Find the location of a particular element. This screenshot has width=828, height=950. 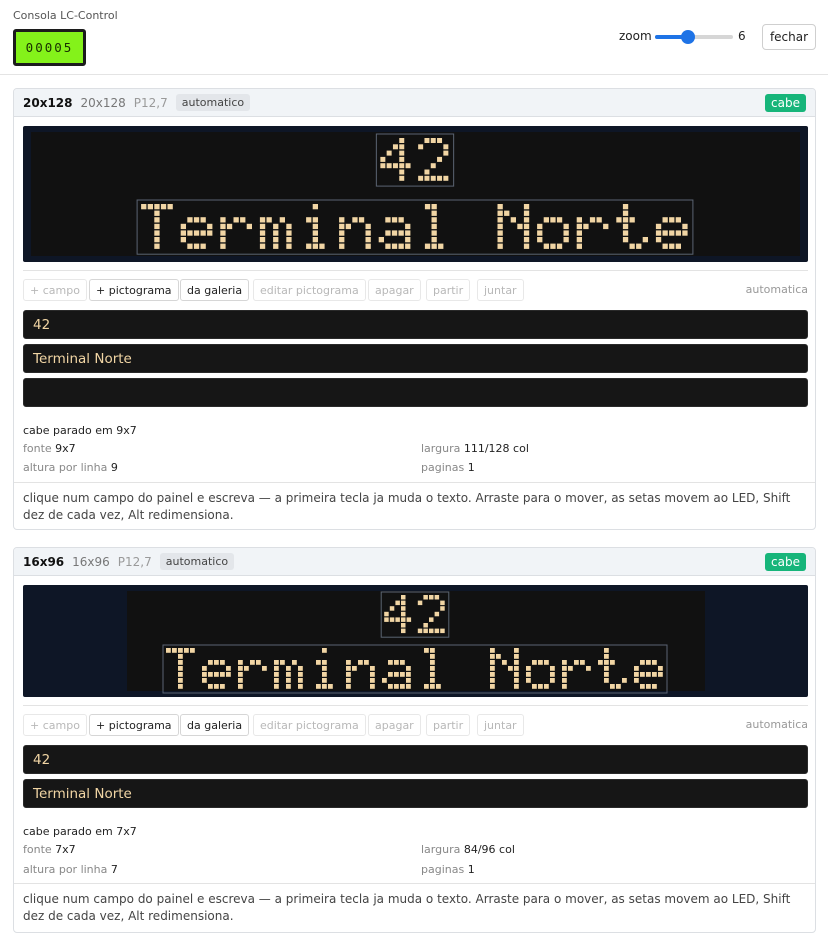

width-label: largura is located at coordinates (441, 849).